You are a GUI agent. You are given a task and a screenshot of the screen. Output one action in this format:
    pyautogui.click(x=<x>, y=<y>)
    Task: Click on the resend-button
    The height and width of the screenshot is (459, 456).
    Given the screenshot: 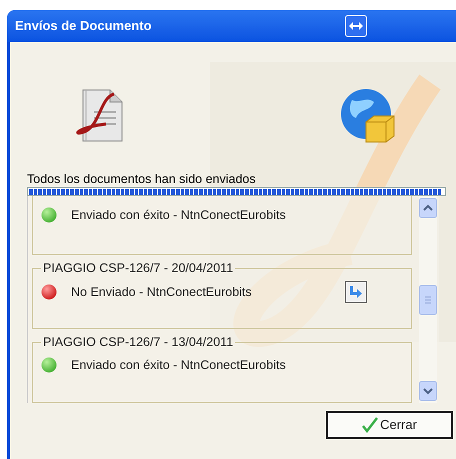 What is the action you would take?
    pyautogui.click(x=356, y=292)
    